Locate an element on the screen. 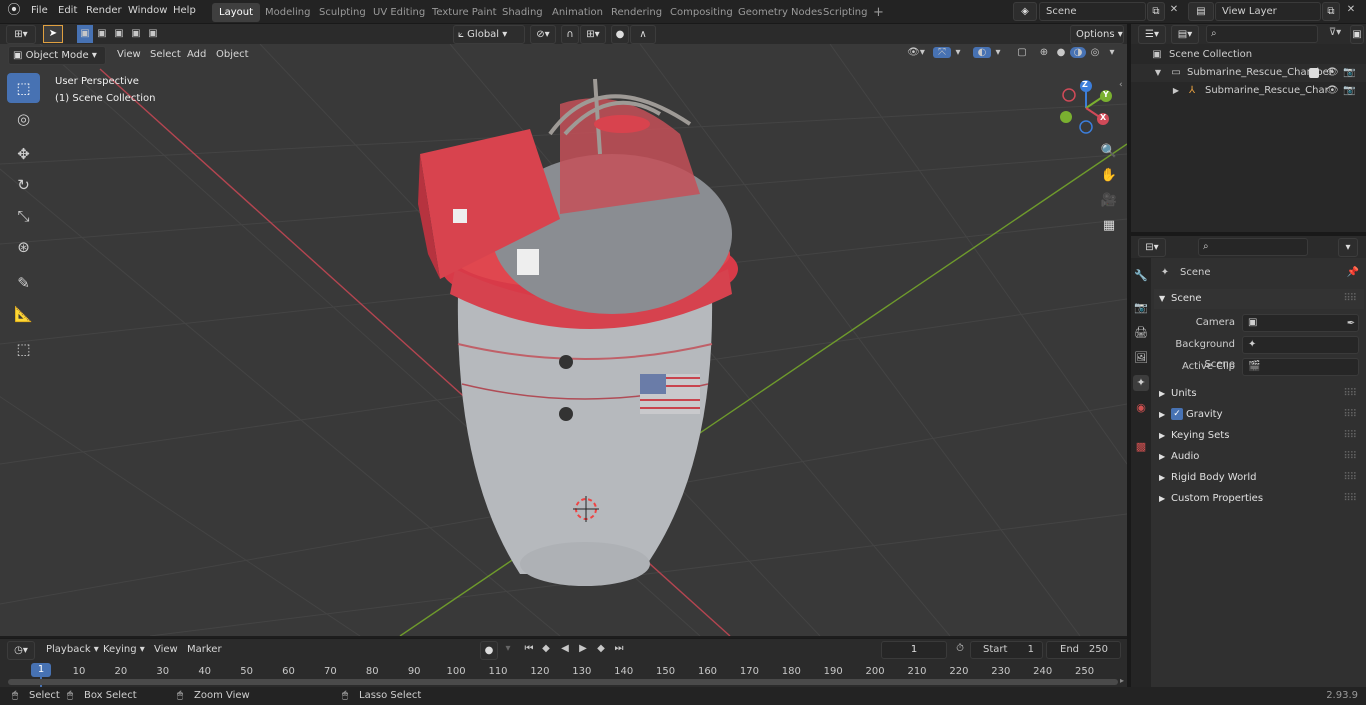 The height and width of the screenshot is (705, 1366). end-frame-field: End 250 is located at coordinates (1083, 650).